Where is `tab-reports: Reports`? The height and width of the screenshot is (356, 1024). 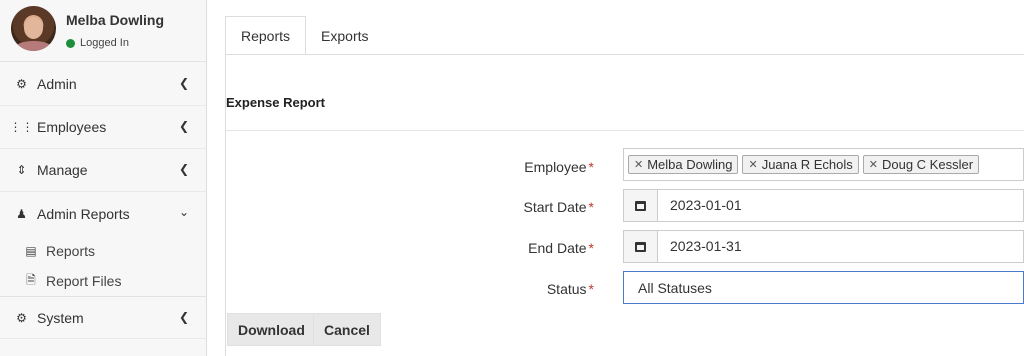 tab-reports: Reports is located at coordinates (266, 35).